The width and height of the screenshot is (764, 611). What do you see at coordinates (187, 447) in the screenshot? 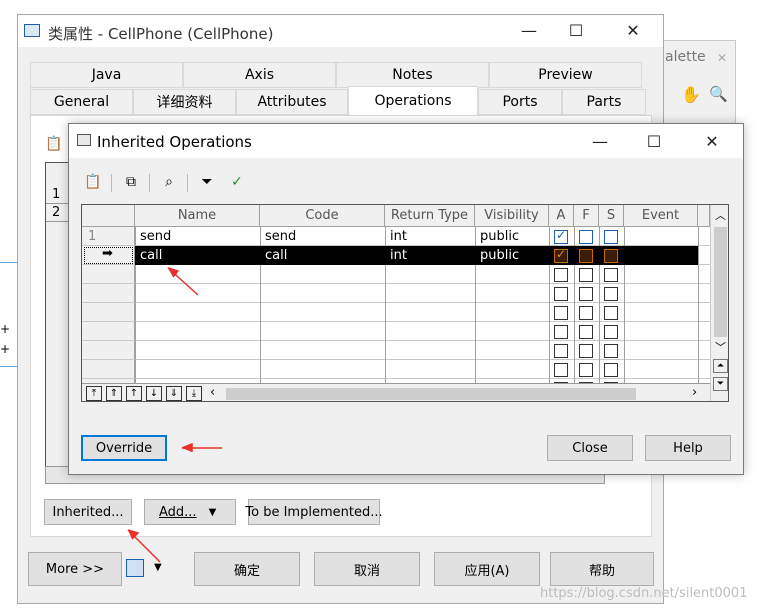
I see `annotation-arrowhead` at bounding box center [187, 447].